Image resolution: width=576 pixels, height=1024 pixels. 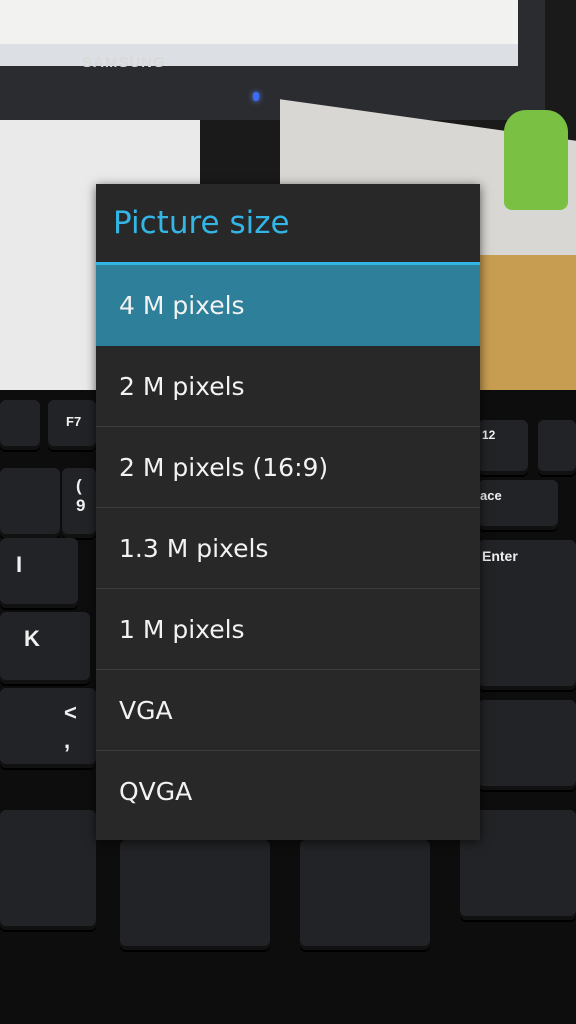 What do you see at coordinates (146, 710) in the screenshot?
I see `option-label: VGA` at bounding box center [146, 710].